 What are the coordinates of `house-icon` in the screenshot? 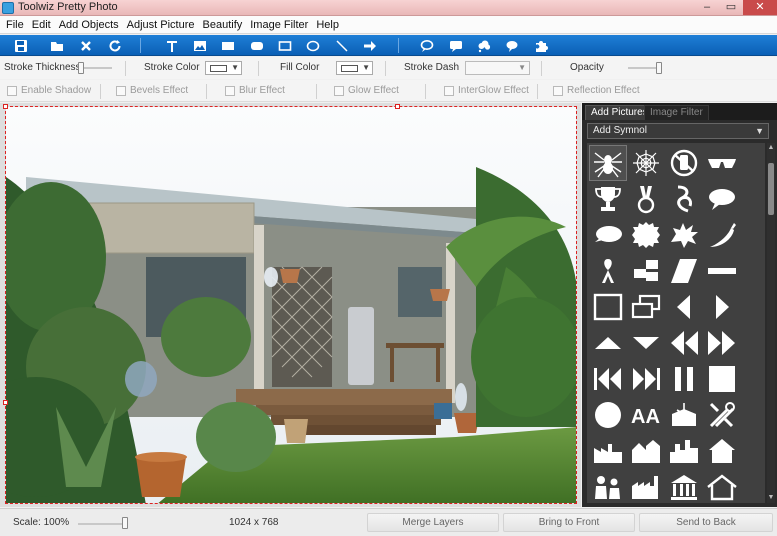 It's located at (722, 451).